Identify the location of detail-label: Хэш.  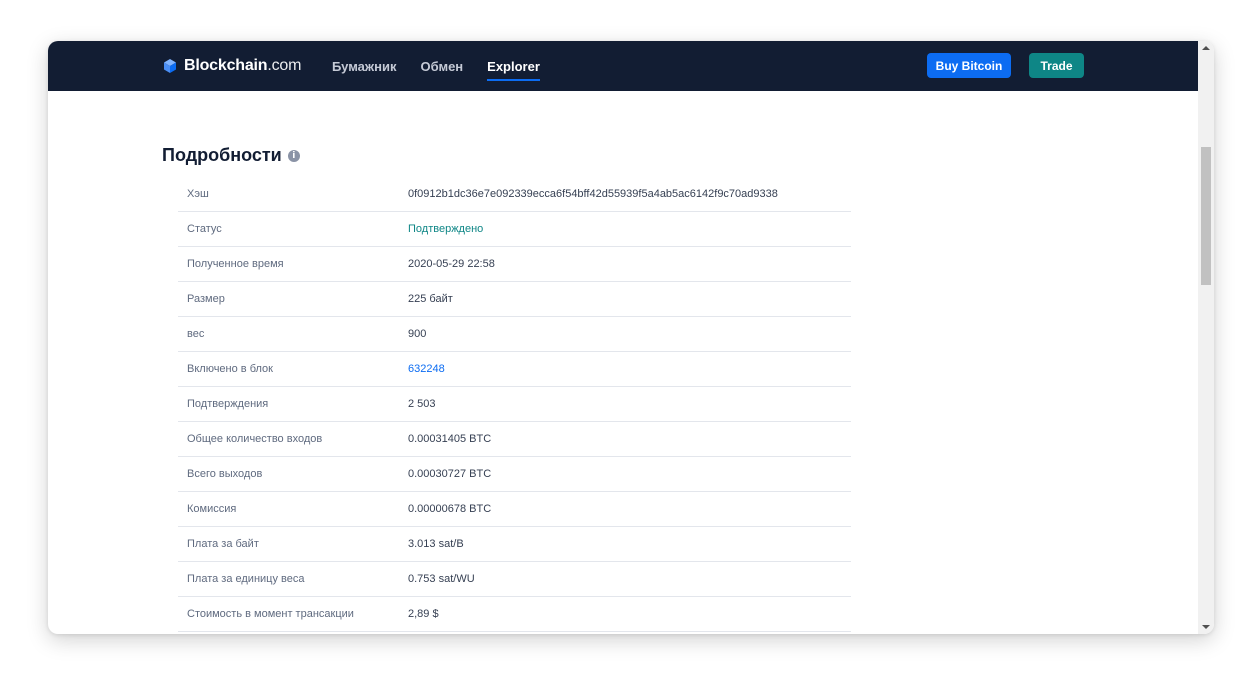
(198, 194).